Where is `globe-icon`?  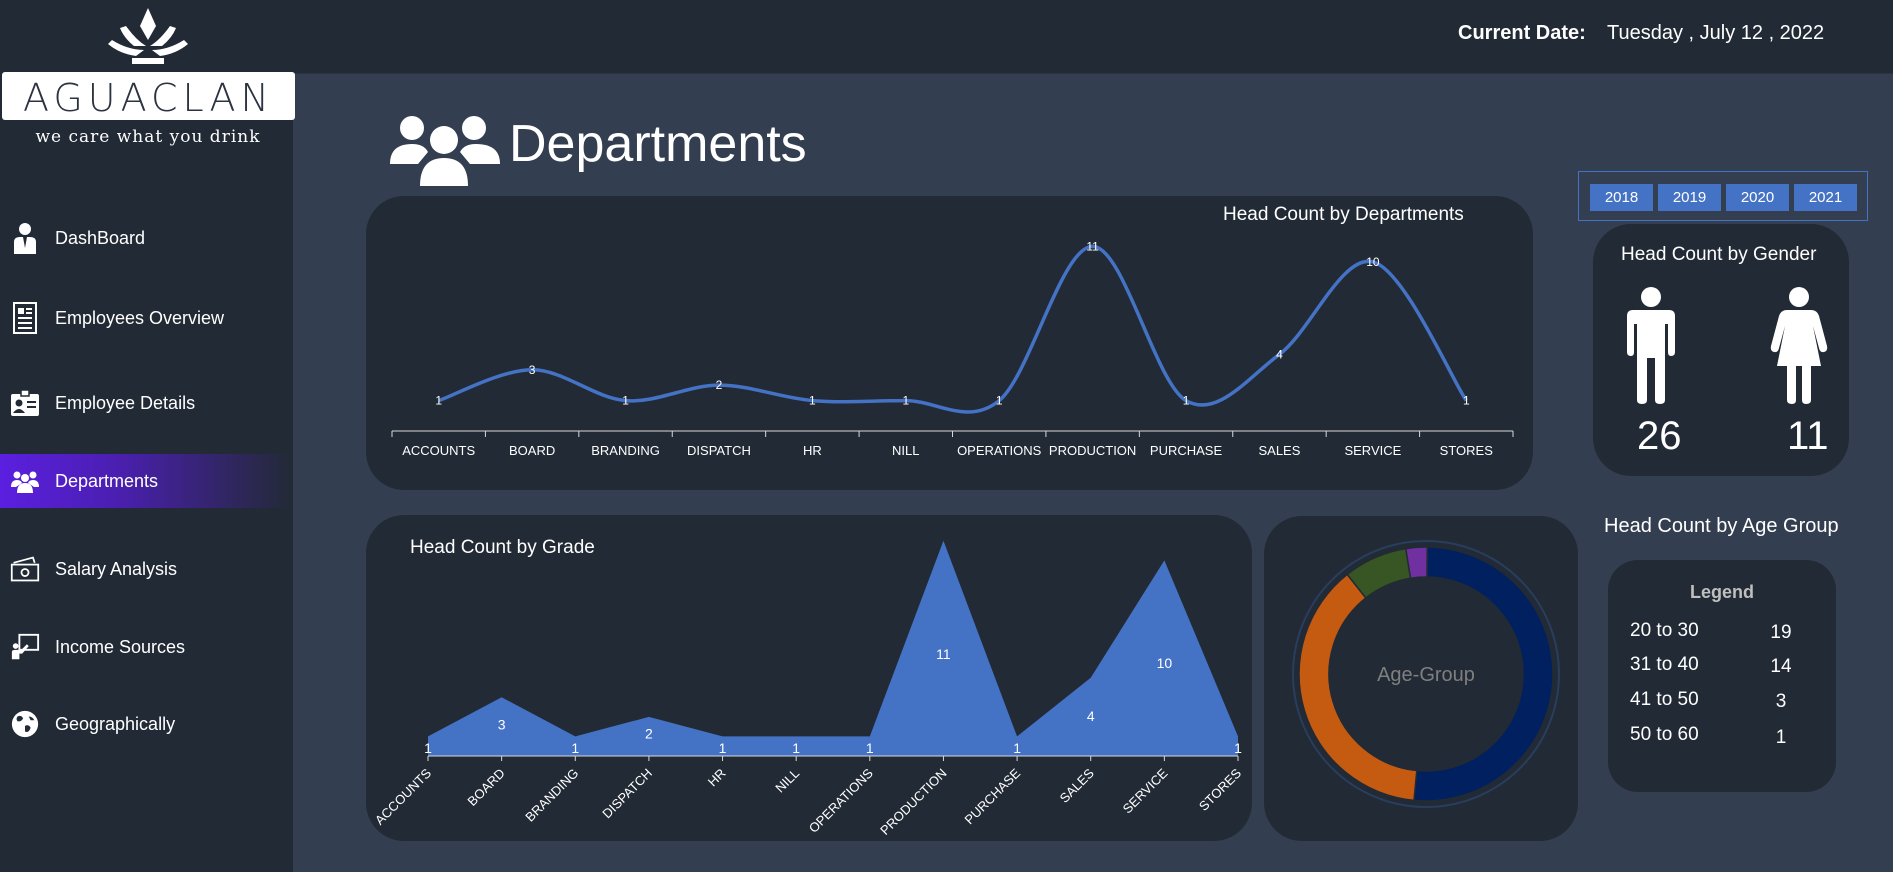 globe-icon is located at coordinates (25, 724).